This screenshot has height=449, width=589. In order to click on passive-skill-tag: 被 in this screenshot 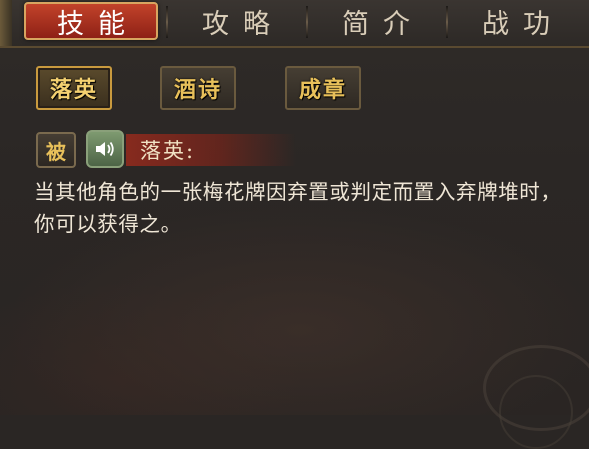, I will do `click(56, 150)`.